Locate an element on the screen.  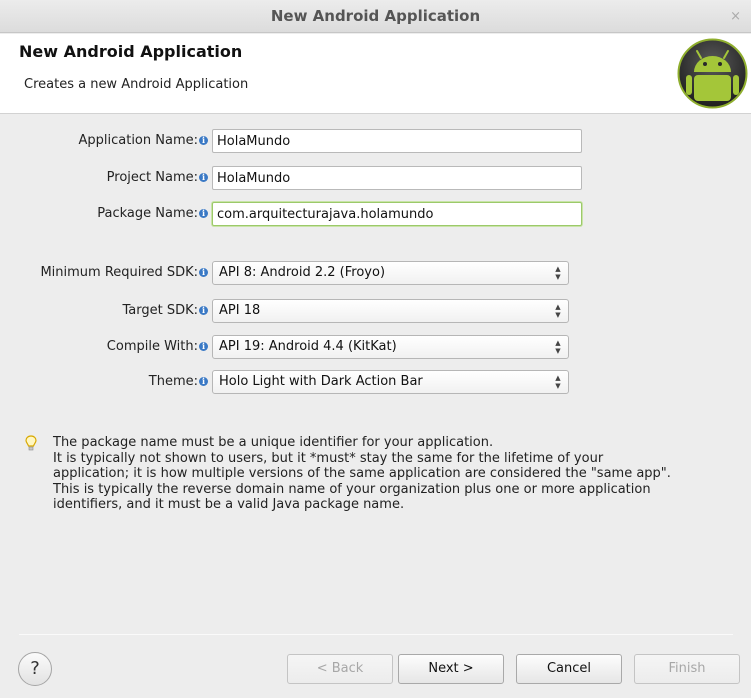
target-sdk-label: Target SDK: i is located at coordinates (165, 311).